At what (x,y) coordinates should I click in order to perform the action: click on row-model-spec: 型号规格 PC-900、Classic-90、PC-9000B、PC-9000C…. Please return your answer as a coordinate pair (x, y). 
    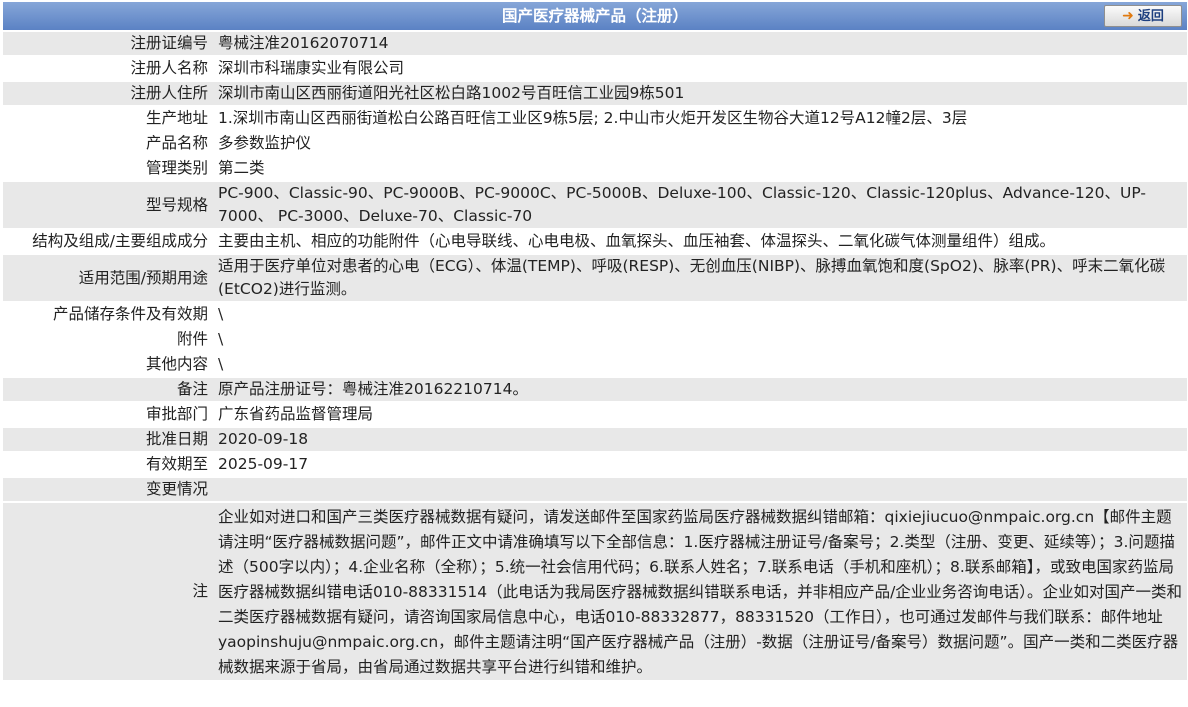
    Looking at the image, I should click on (595, 205).